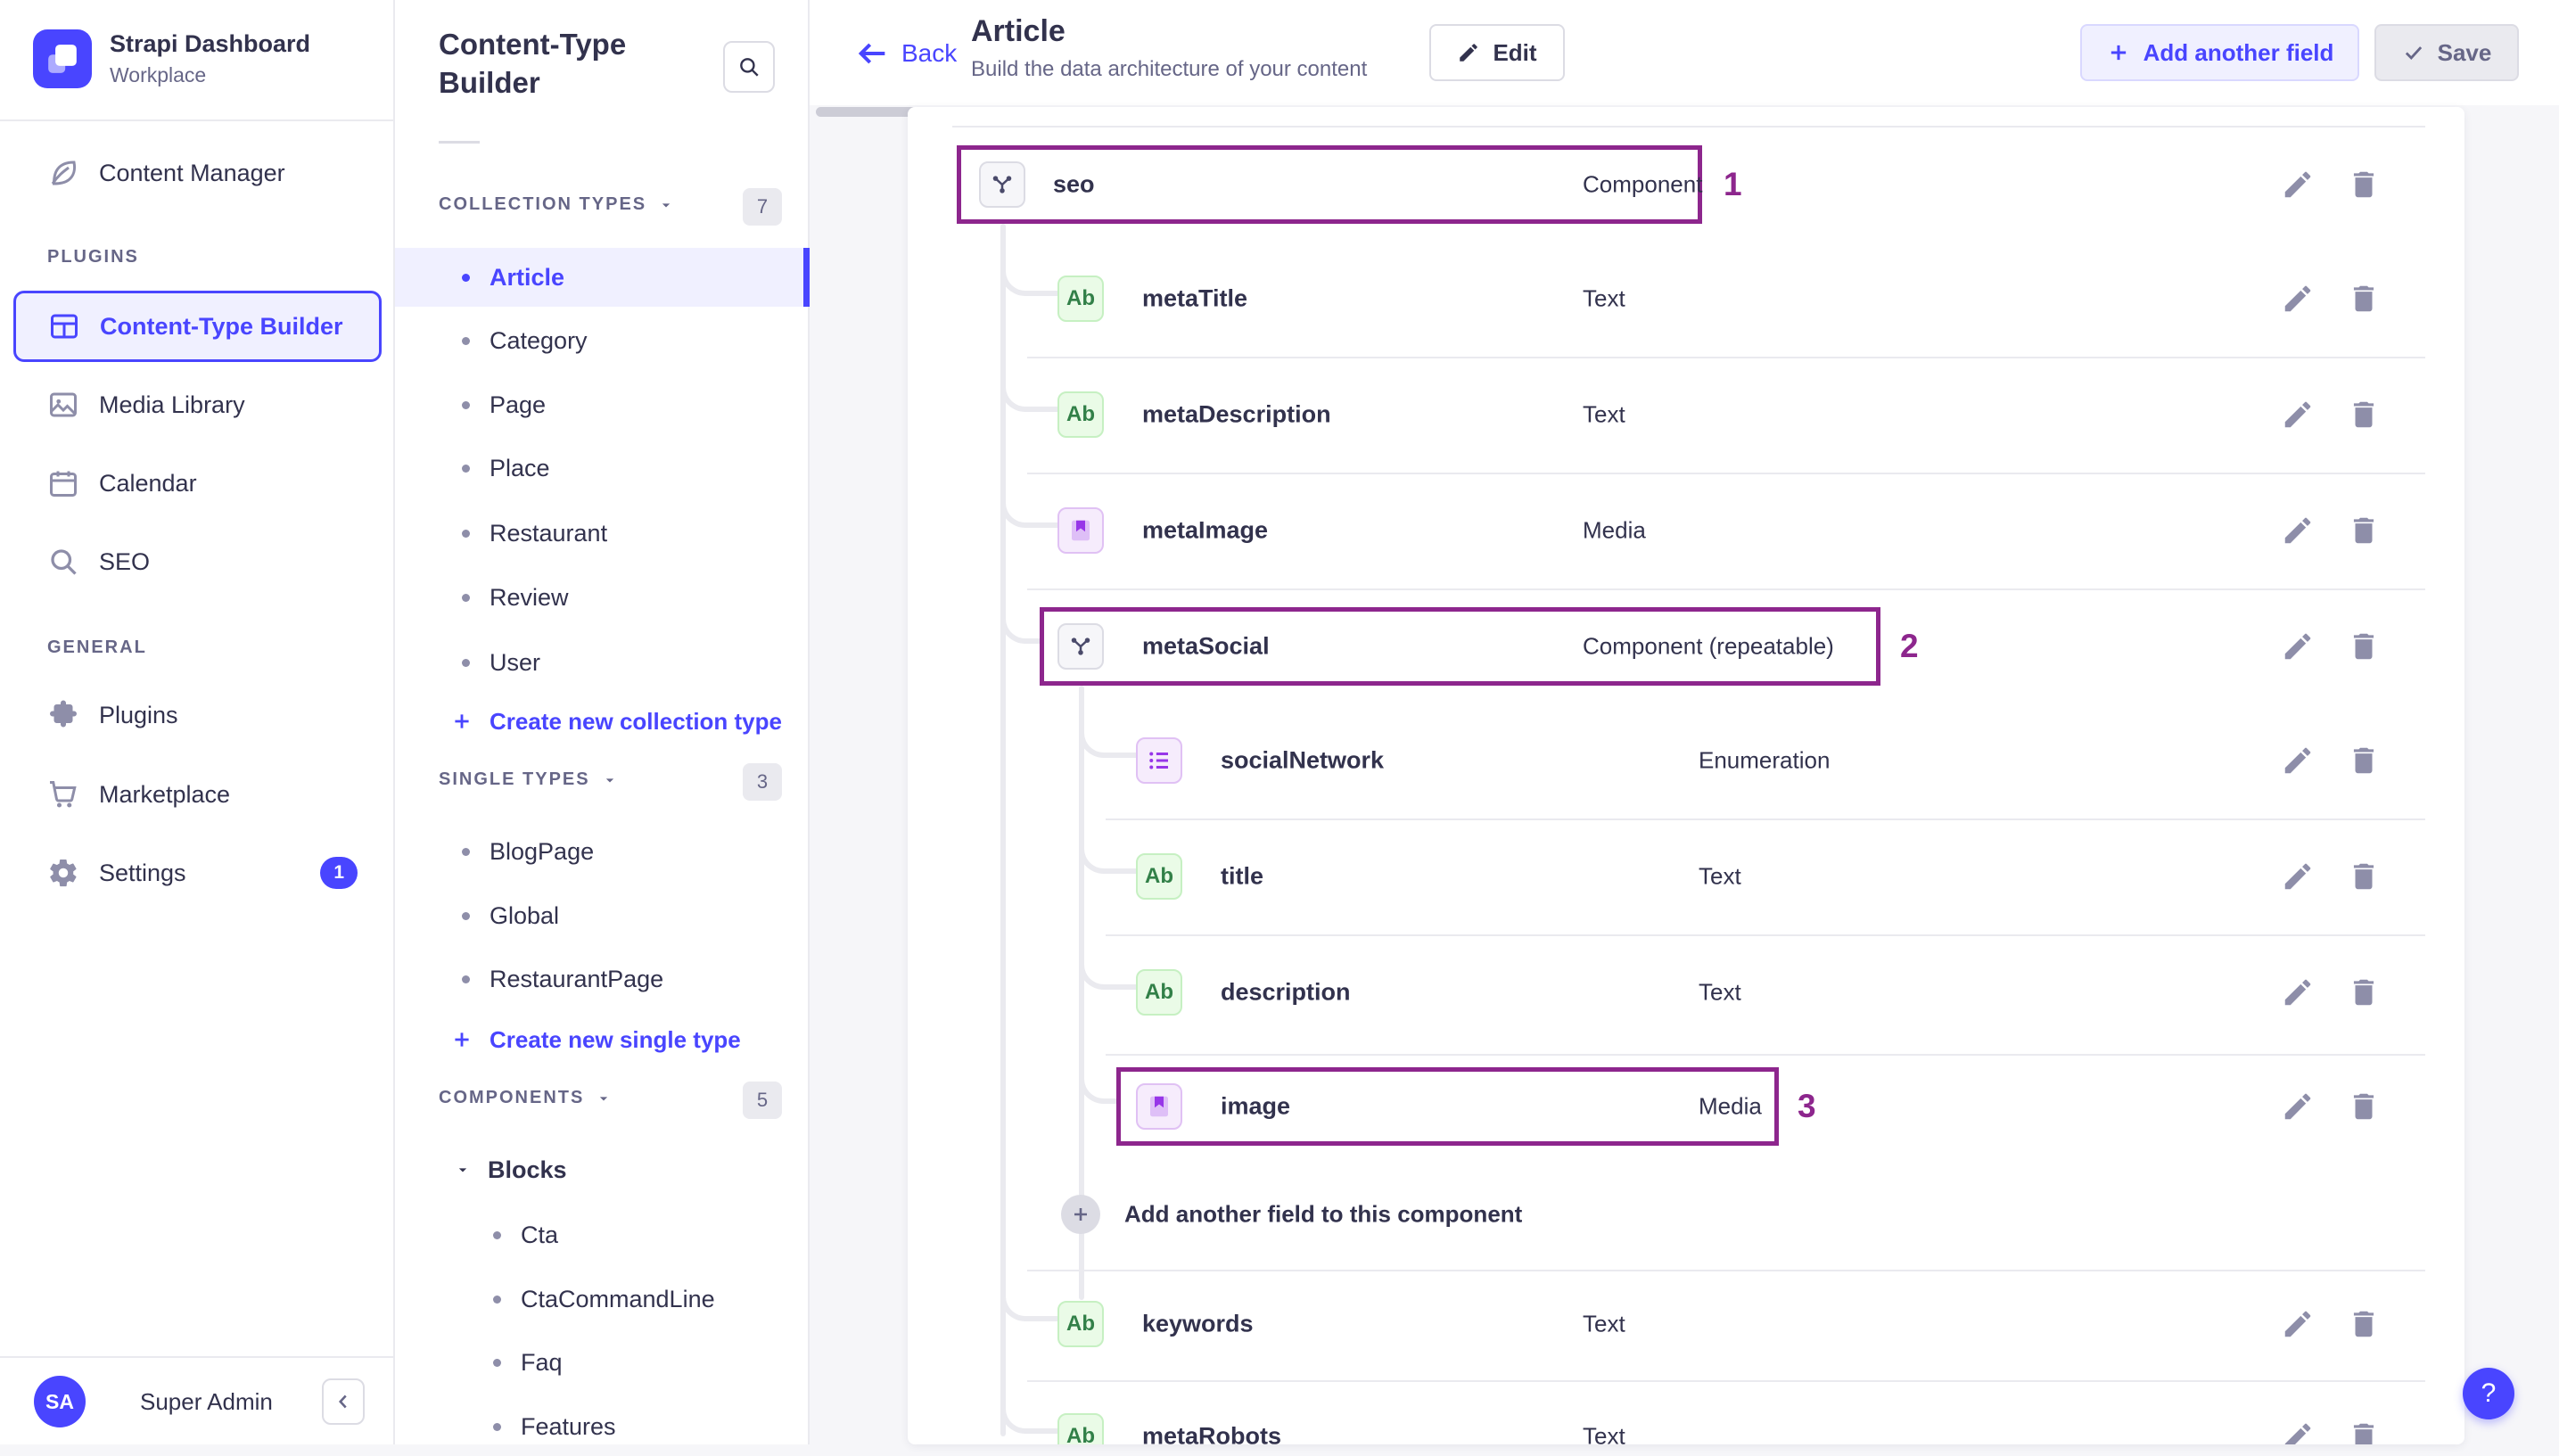 This screenshot has width=2559, height=1456. I want to click on field-row-seo: seo Component, so click(1686, 185).